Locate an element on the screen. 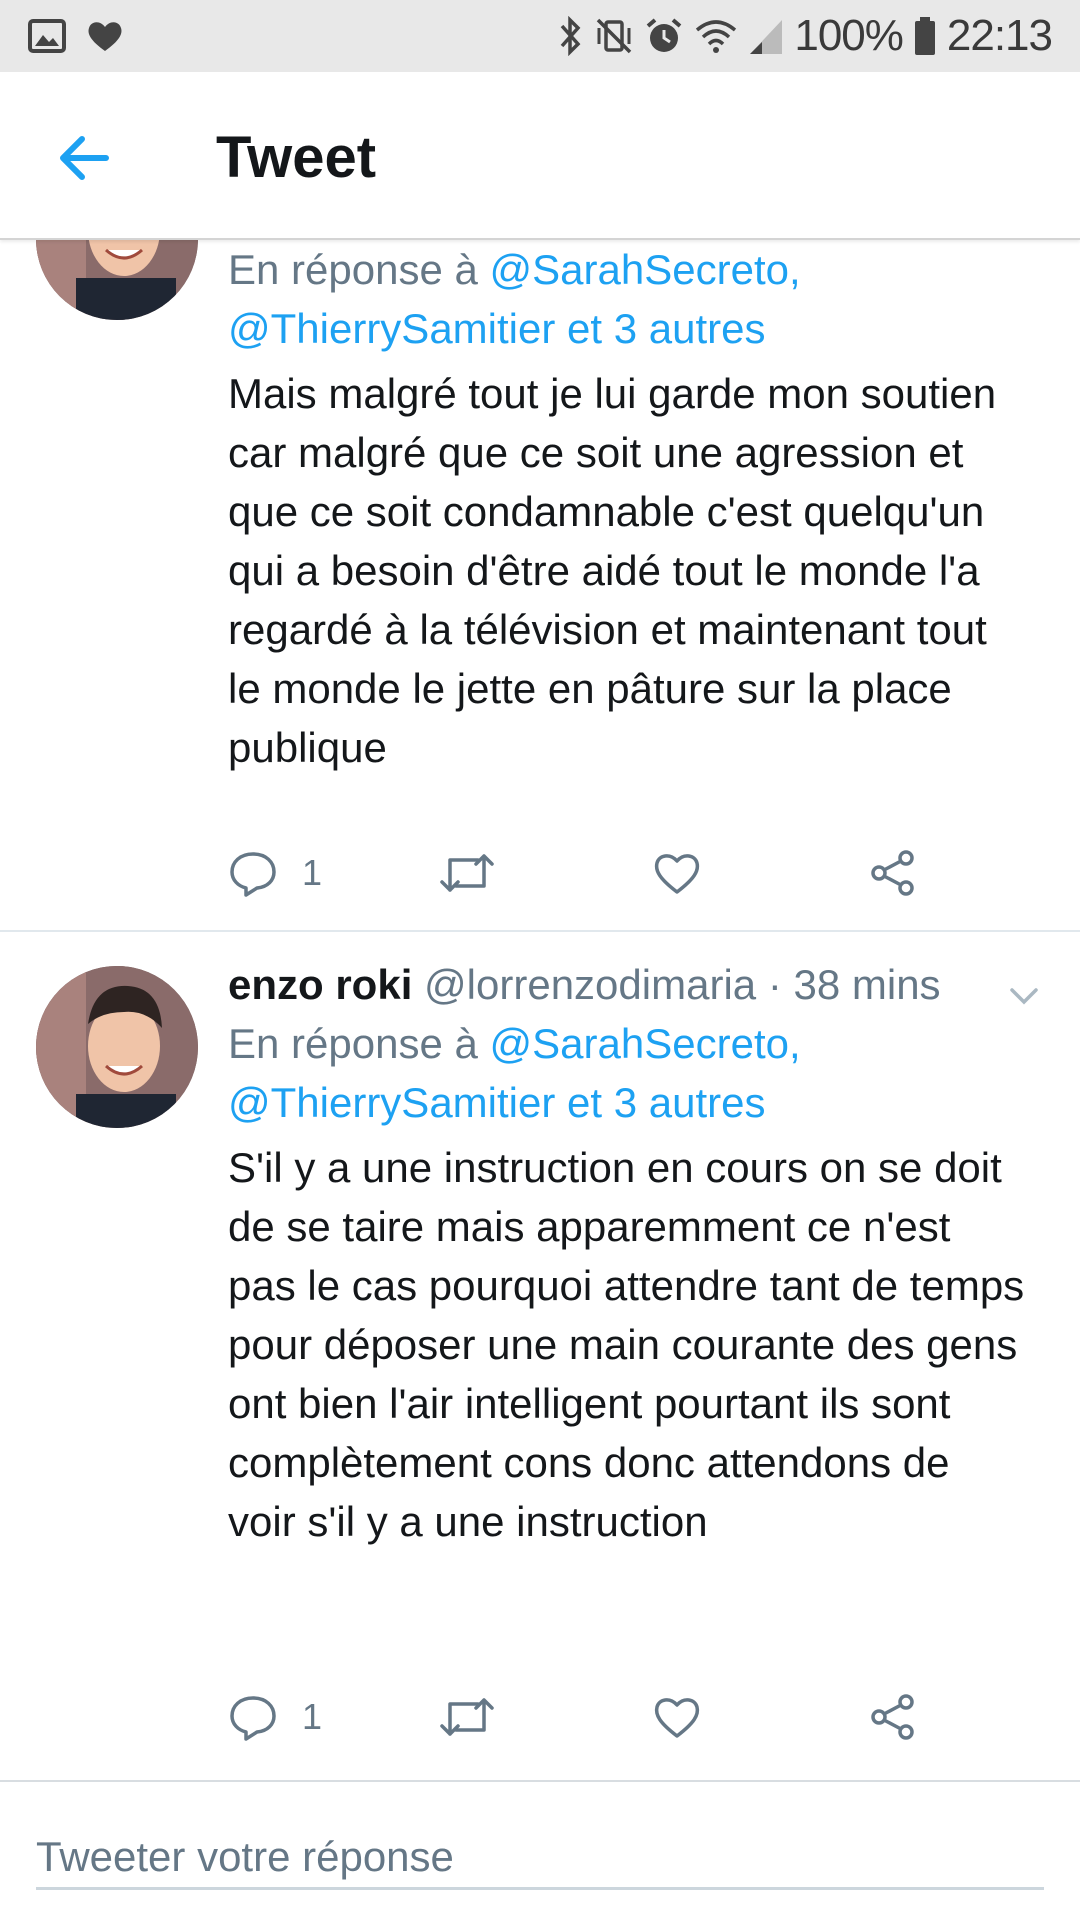 This screenshot has height=1920, width=1080. image-notification-icon is located at coordinates (47, 36).